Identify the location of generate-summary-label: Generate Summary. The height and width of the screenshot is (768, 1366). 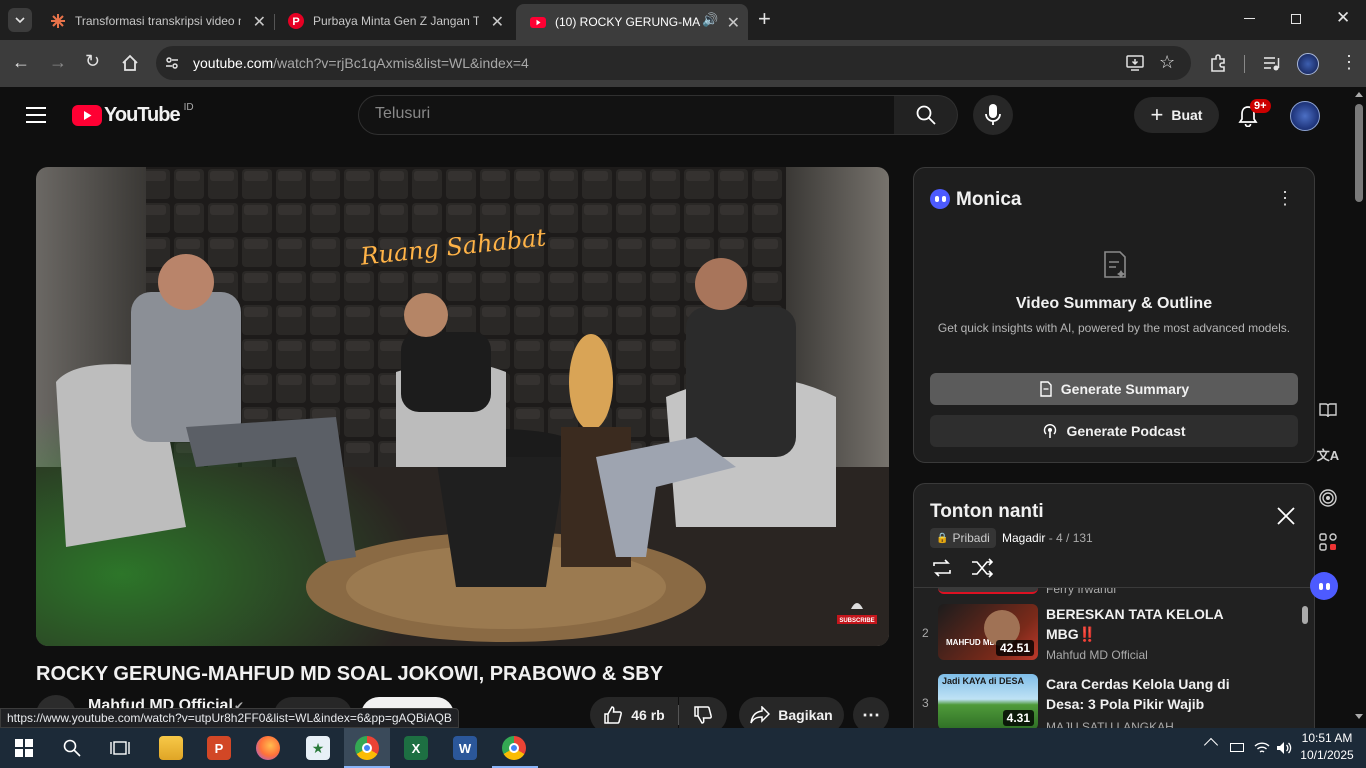
(1125, 389).